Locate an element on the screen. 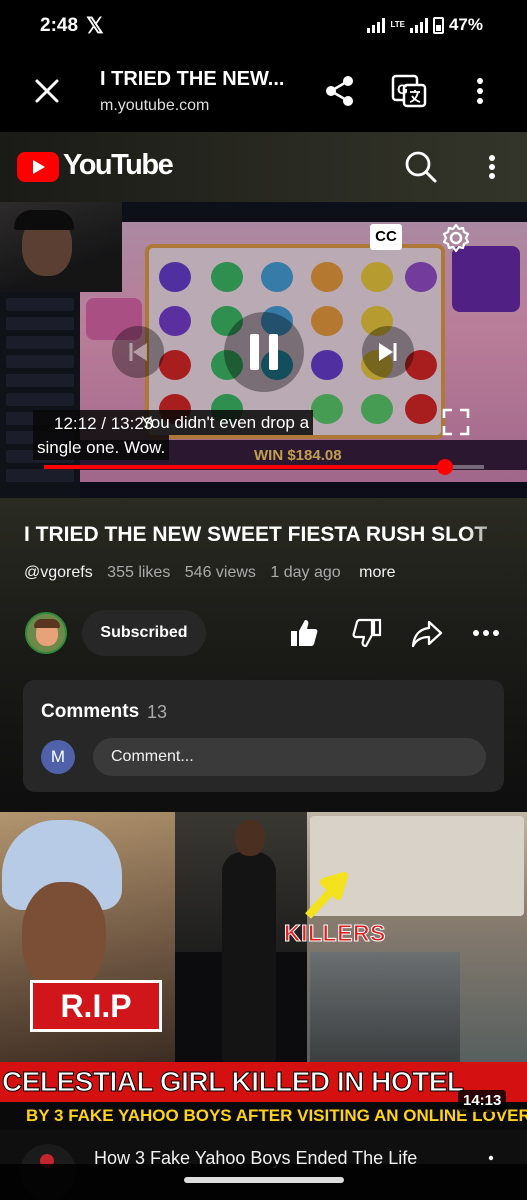 The image size is (527, 1200). views-count: 546 views is located at coordinates (220, 572).